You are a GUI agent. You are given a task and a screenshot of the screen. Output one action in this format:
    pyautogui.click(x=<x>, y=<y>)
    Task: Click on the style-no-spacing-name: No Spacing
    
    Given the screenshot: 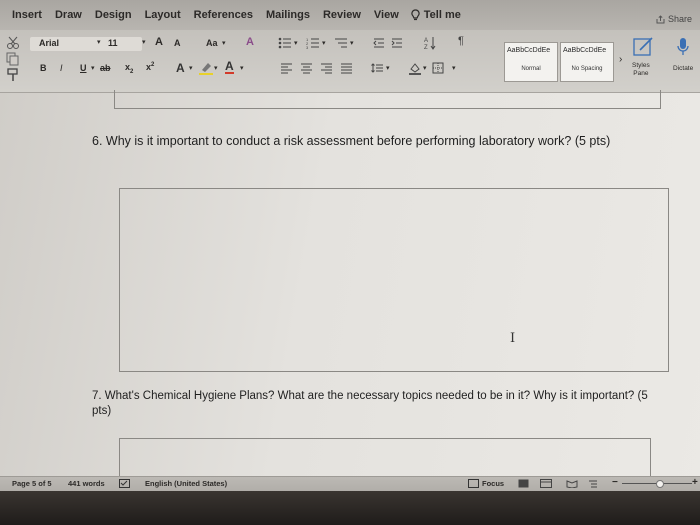 What is the action you would take?
    pyautogui.click(x=587, y=69)
    